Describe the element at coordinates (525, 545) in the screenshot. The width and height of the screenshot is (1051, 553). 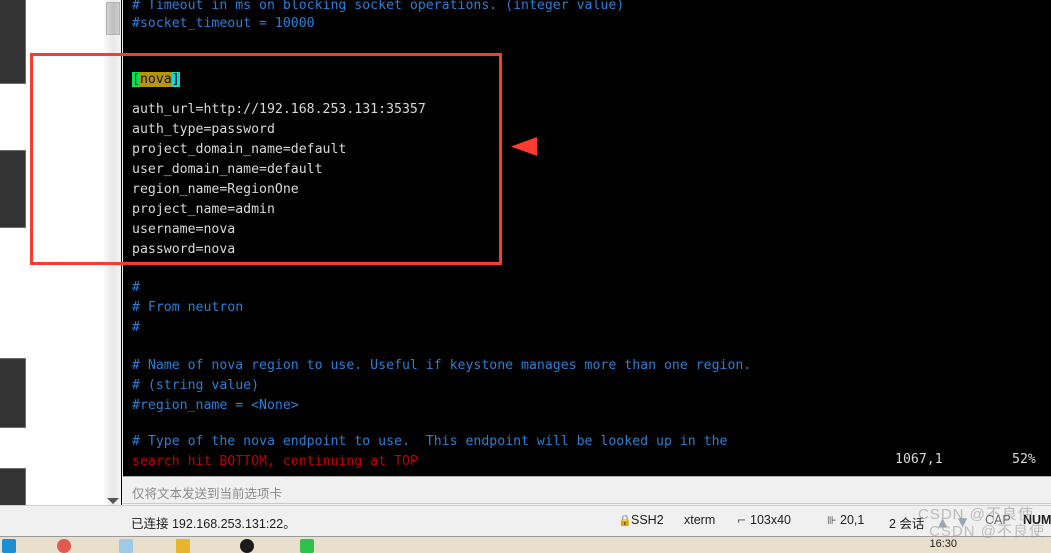
I see `windows-taskbar: 16:30` at that location.